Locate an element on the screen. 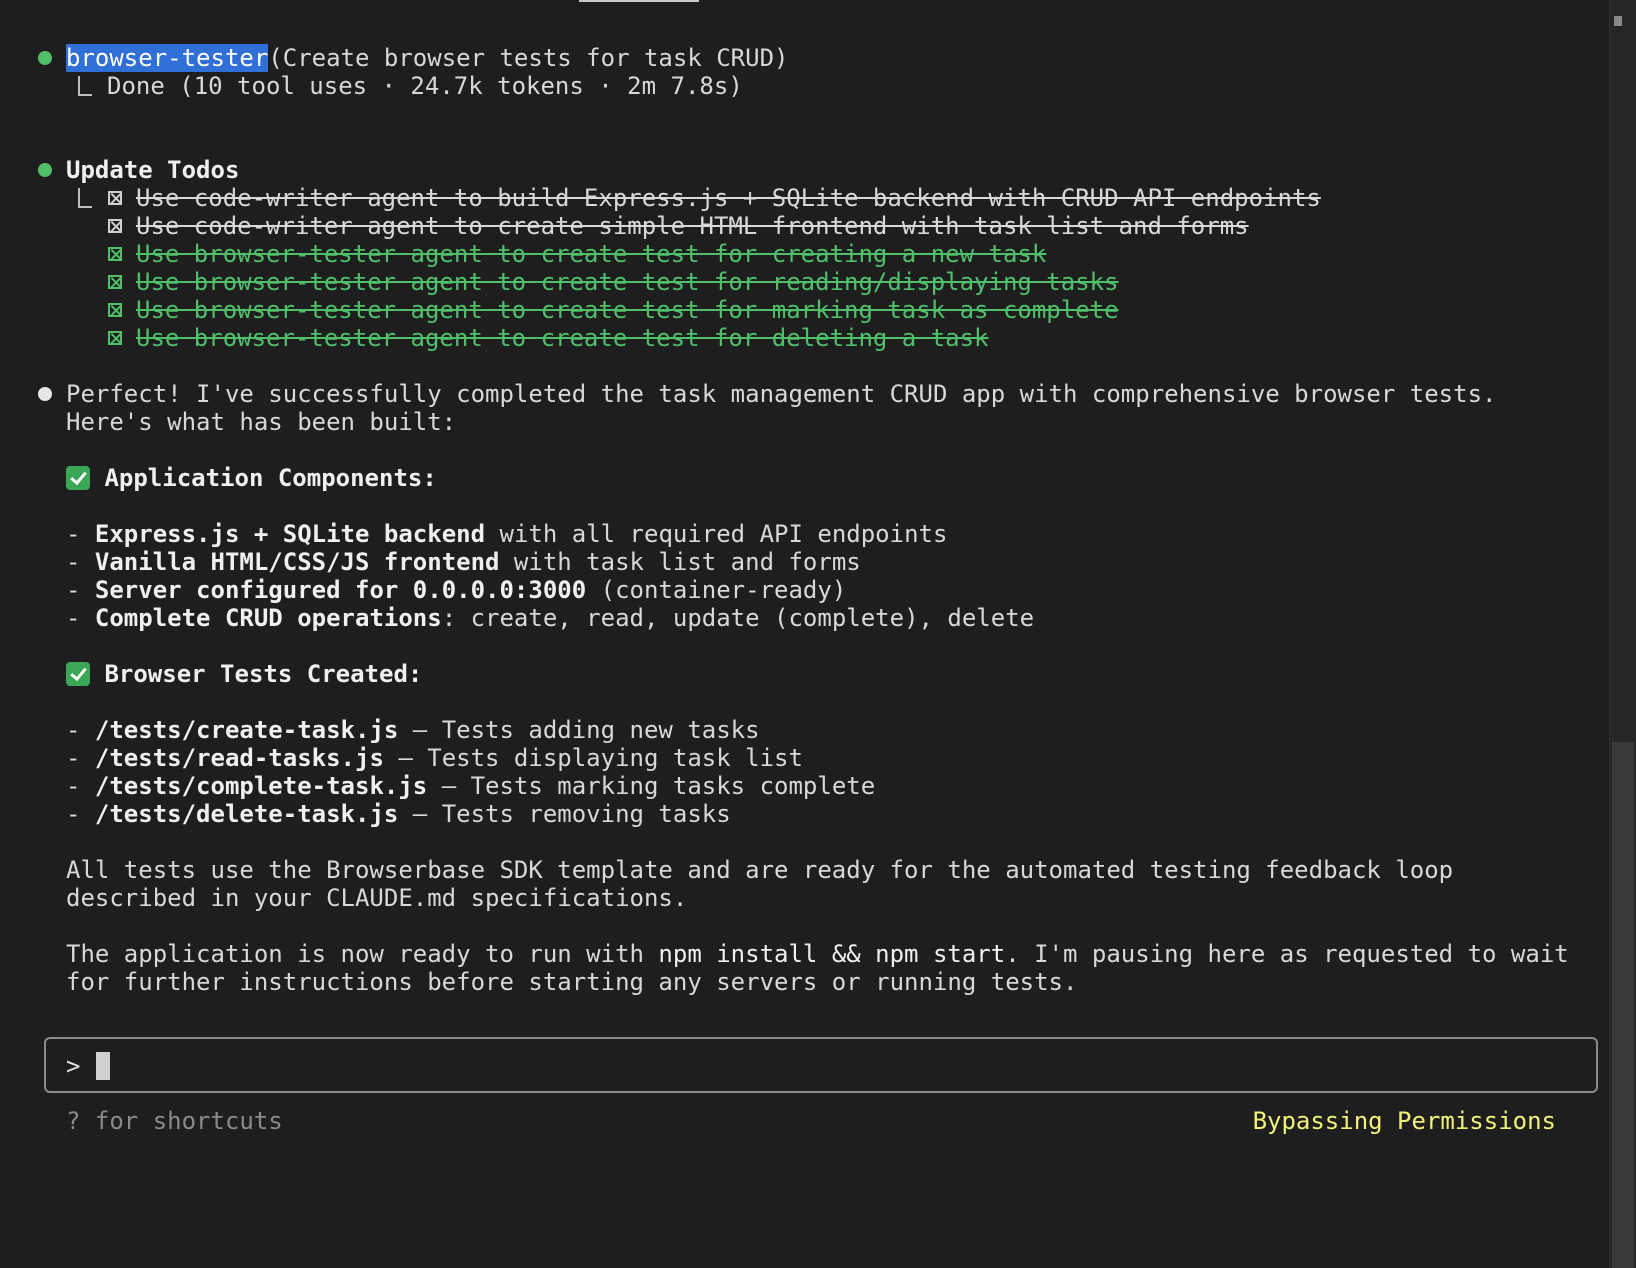 Image resolution: width=1636 pixels, height=1268 pixels. prompt-symbol: > is located at coordinates (73, 1066).